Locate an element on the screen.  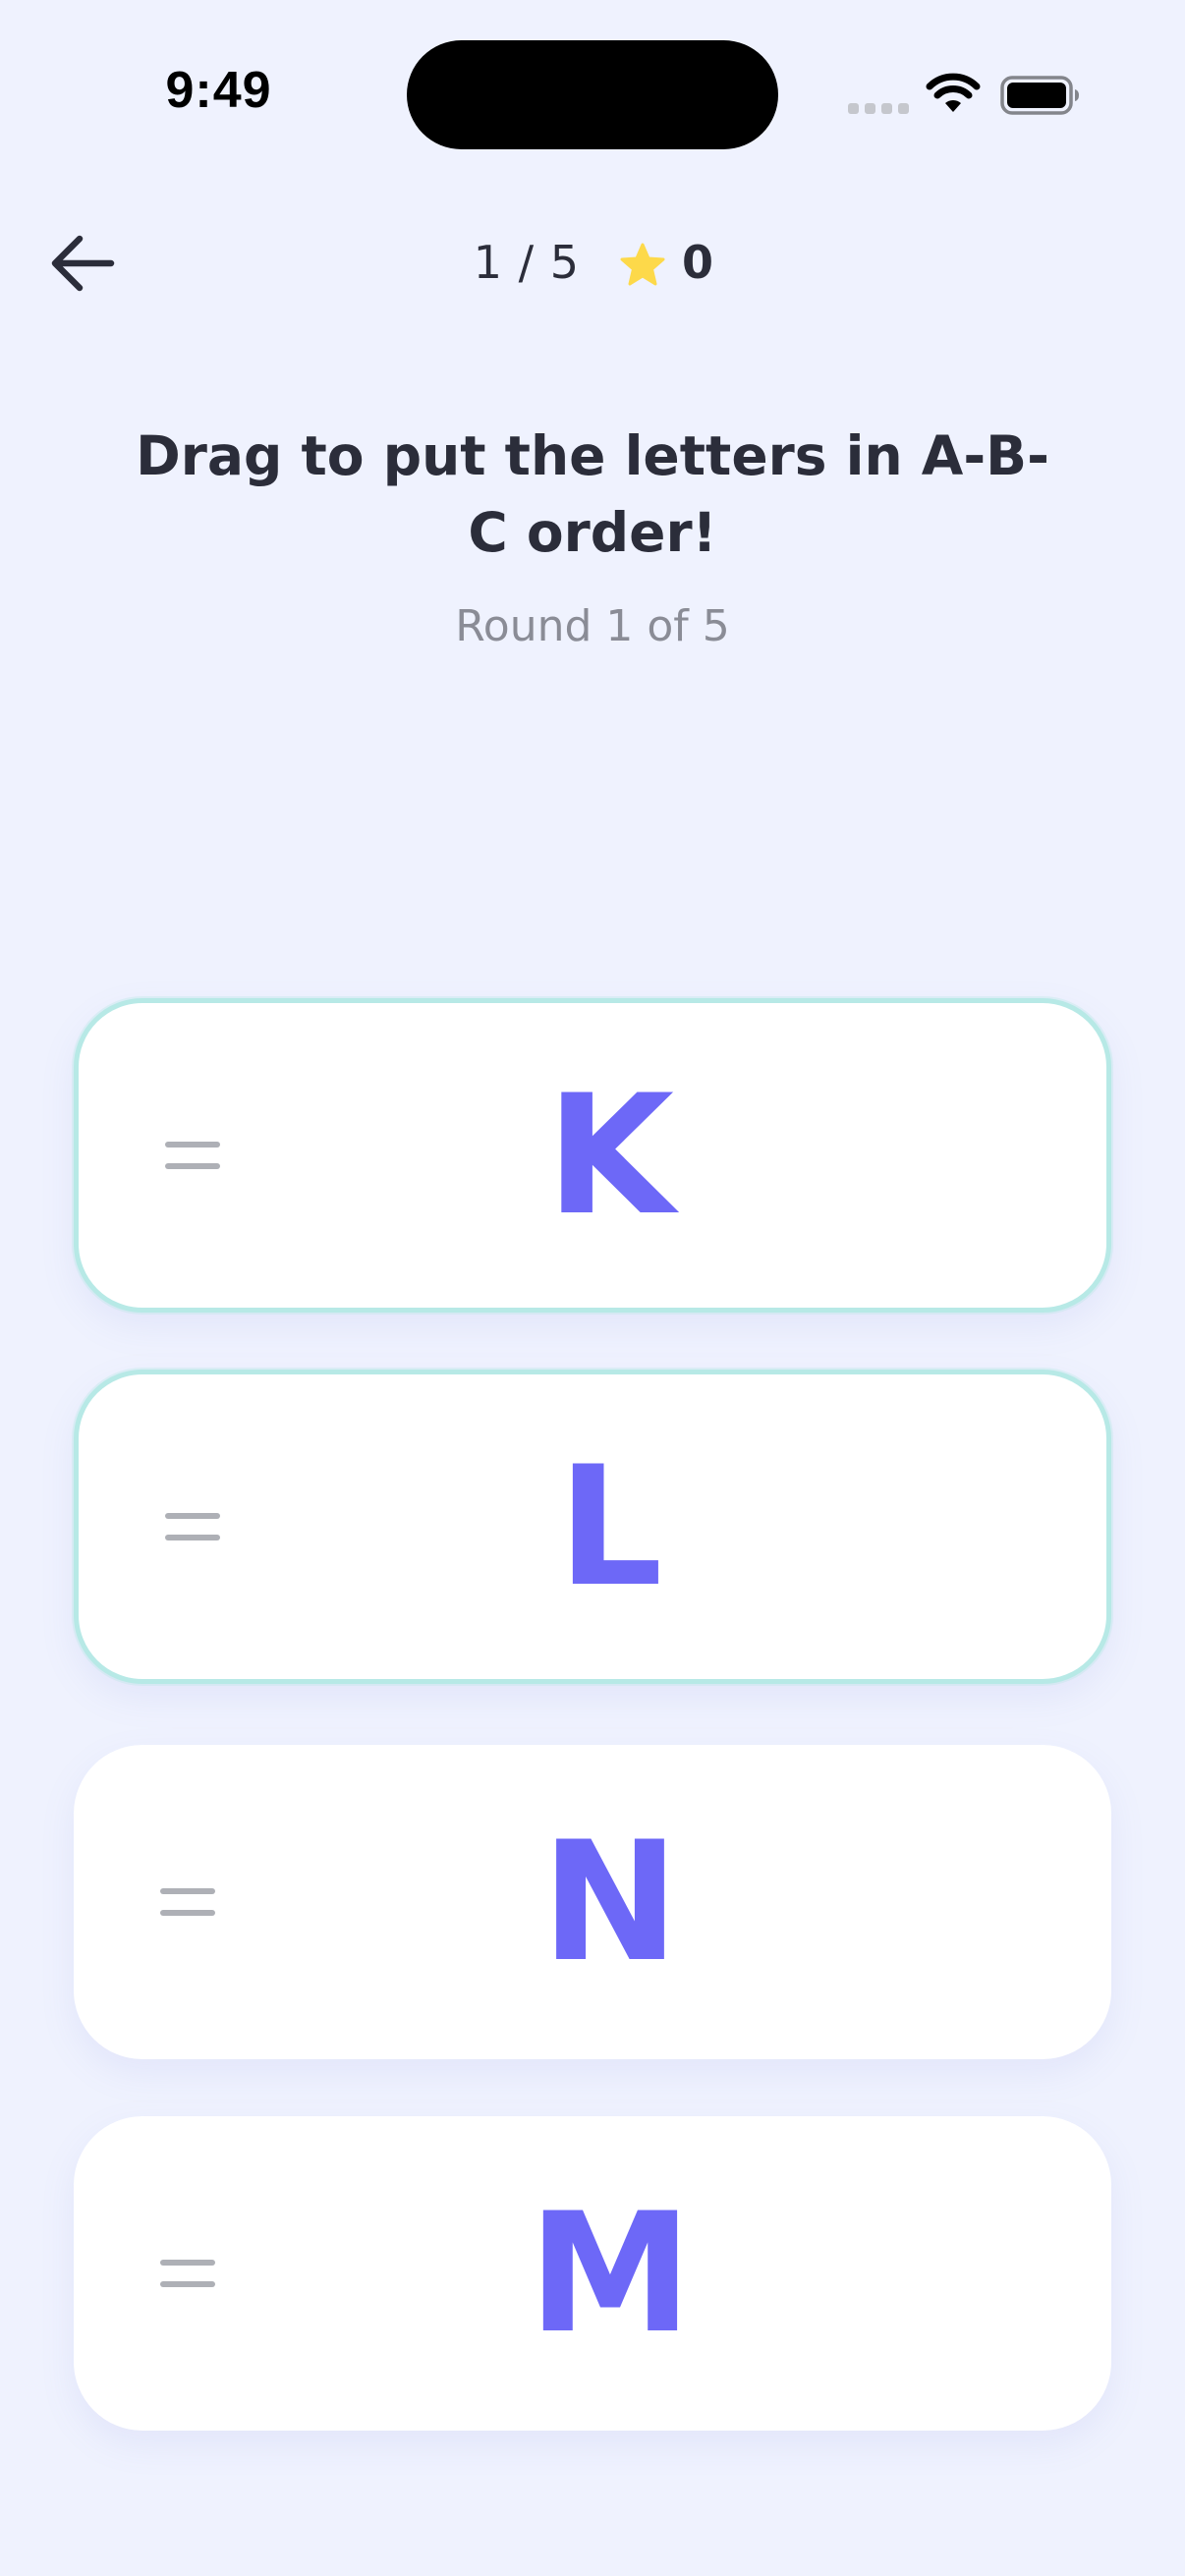
letter-card: M is located at coordinates (592, 2273).